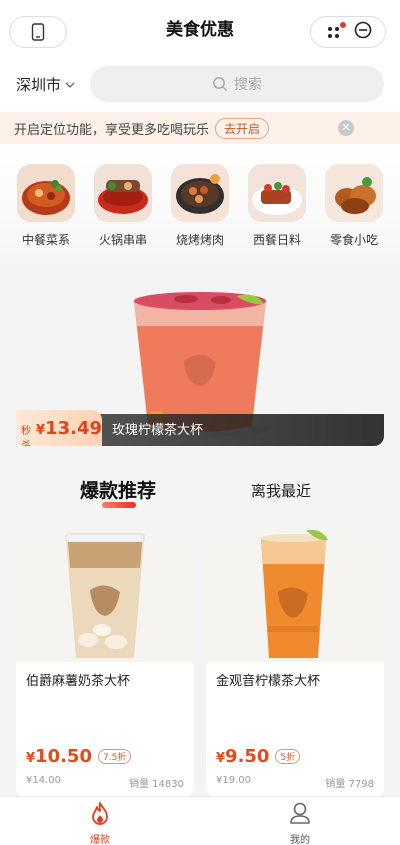 This screenshot has width=400, height=845. What do you see at coordinates (288, 756) in the screenshot?
I see `discount-badge: 5折` at bounding box center [288, 756].